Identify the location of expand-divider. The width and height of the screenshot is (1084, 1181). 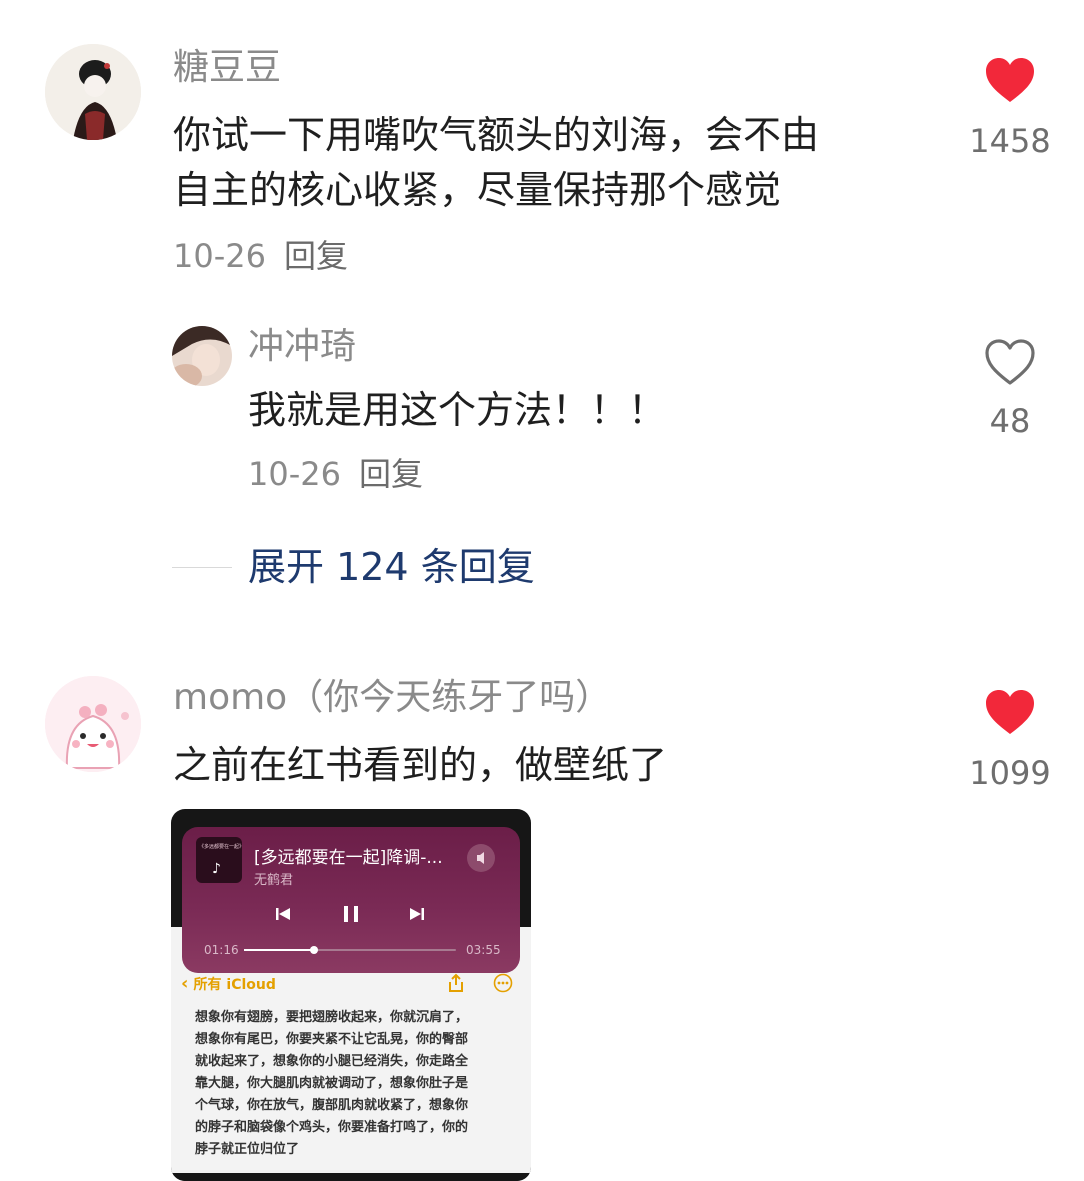
(202, 567).